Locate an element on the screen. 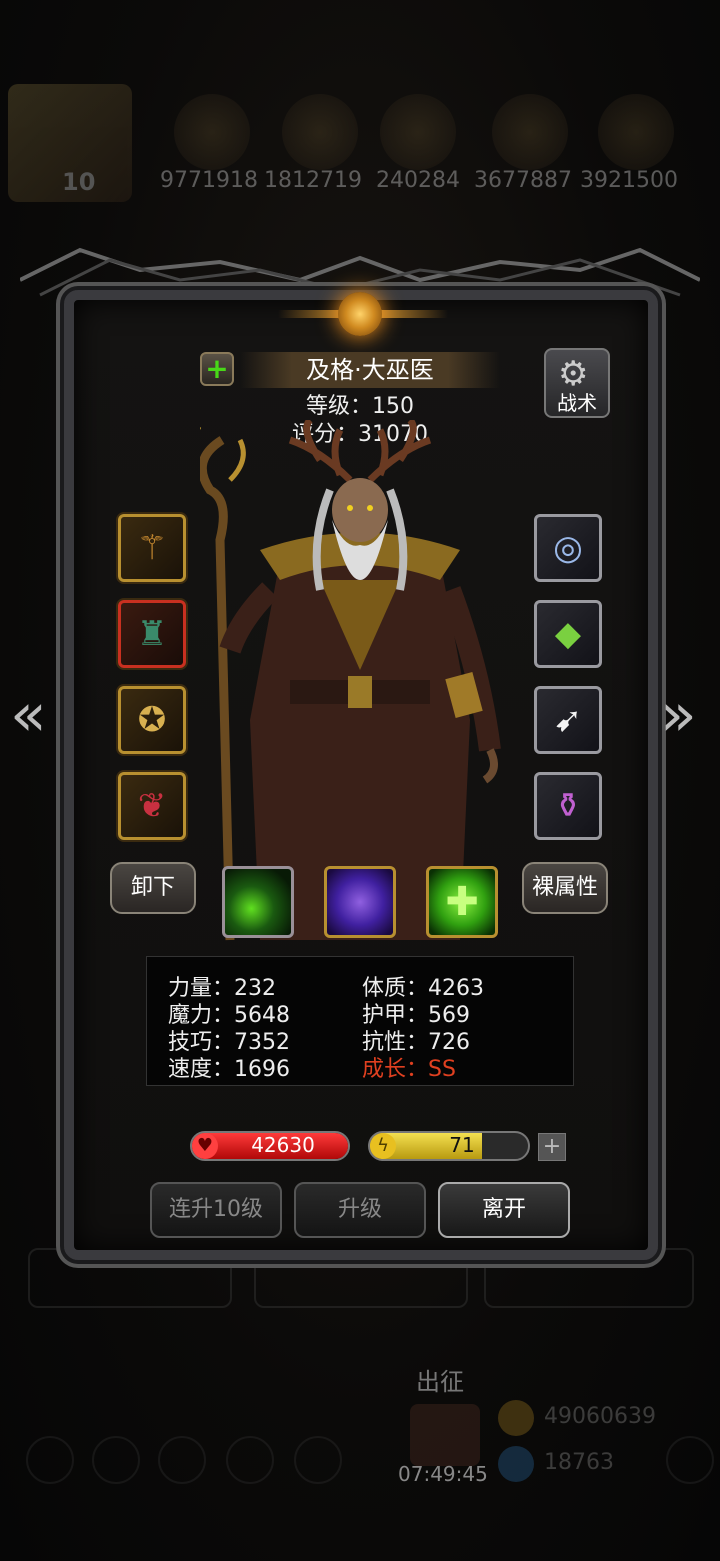 This screenshot has height=1561, width=720. resource-value-4: 3677887 is located at coordinates (523, 180).